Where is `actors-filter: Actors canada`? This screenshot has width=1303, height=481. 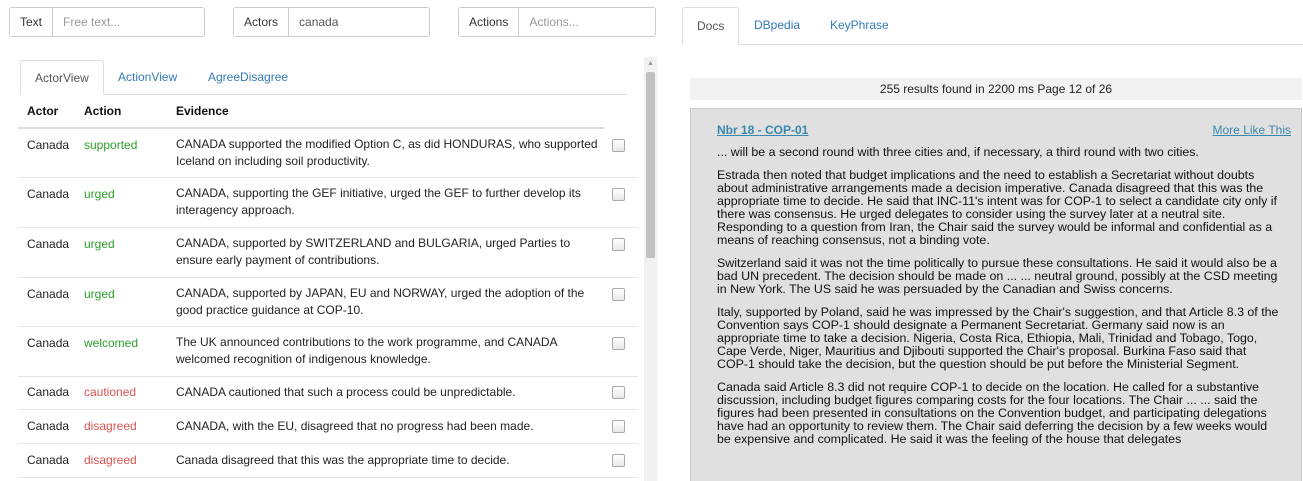 actors-filter: Actors canada is located at coordinates (331, 22).